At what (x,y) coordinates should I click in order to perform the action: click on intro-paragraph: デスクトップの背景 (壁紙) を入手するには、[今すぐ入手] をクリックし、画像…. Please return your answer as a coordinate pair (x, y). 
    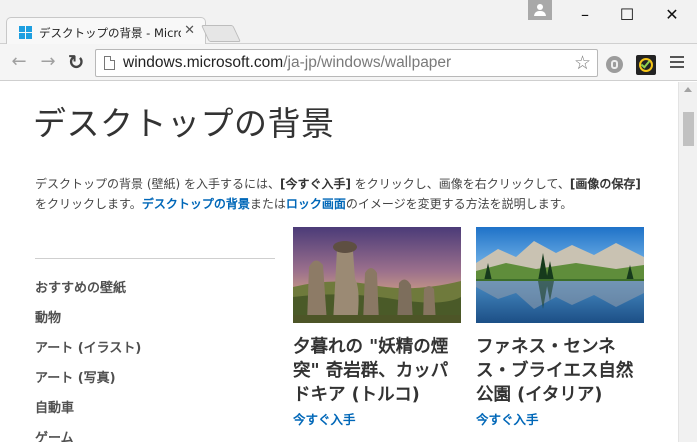
    Looking at the image, I should click on (338, 194).